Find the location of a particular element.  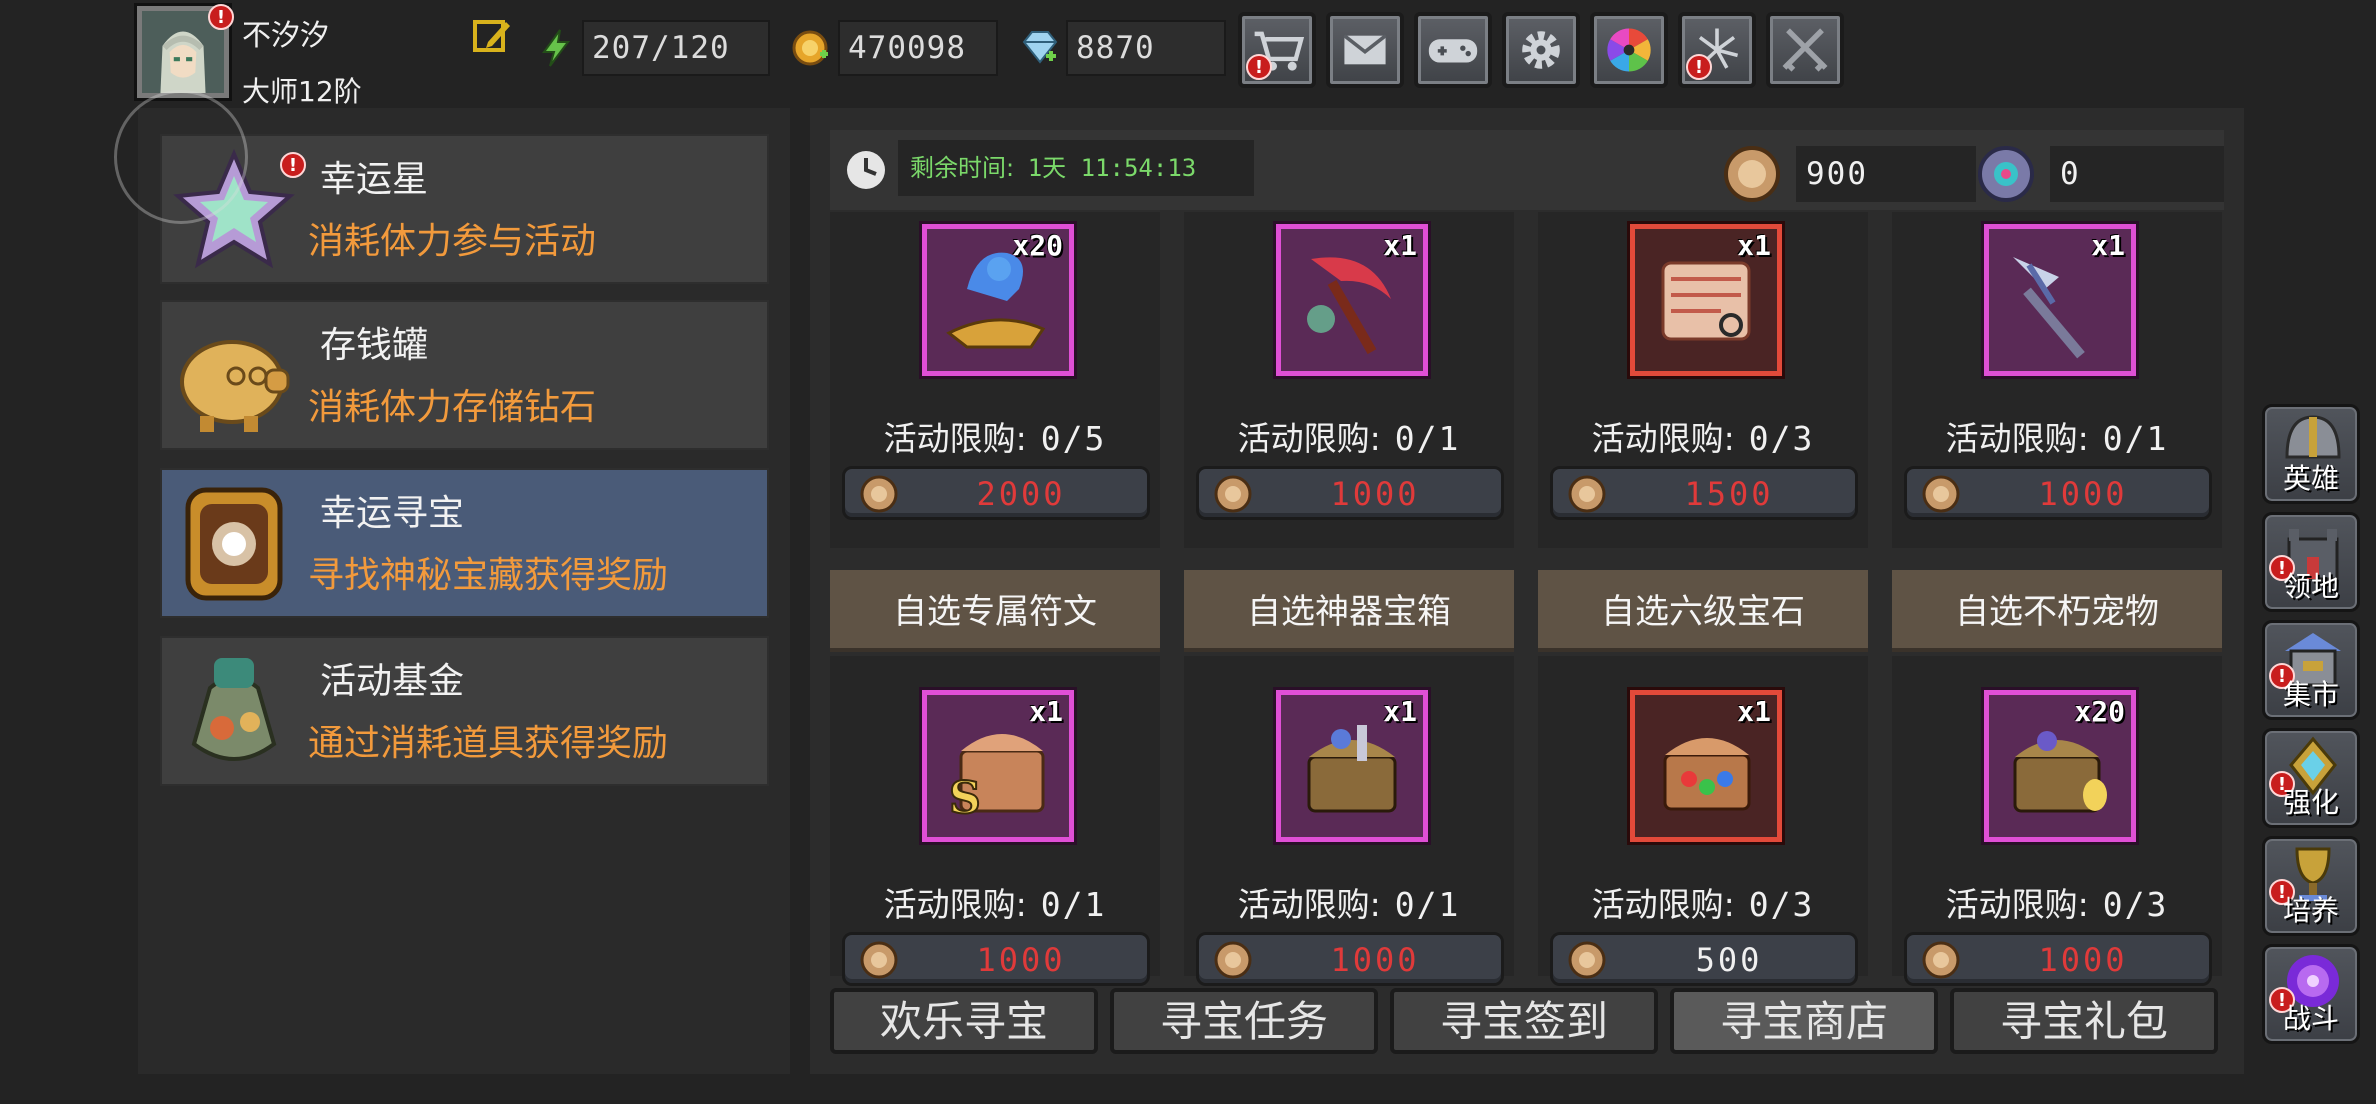

mail-button is located at coordinates (1365, 50).